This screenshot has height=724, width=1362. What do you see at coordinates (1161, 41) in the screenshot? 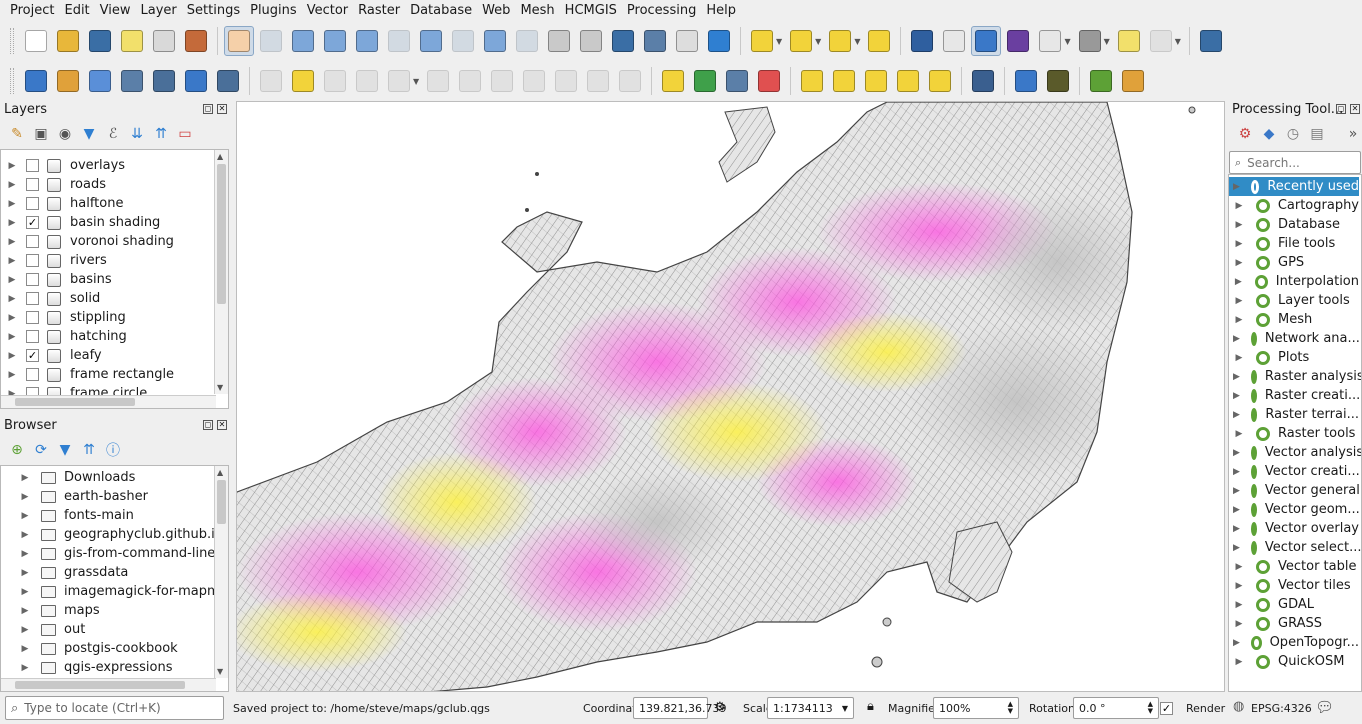
I see `settings-button` at bounding box center [1161, 41].